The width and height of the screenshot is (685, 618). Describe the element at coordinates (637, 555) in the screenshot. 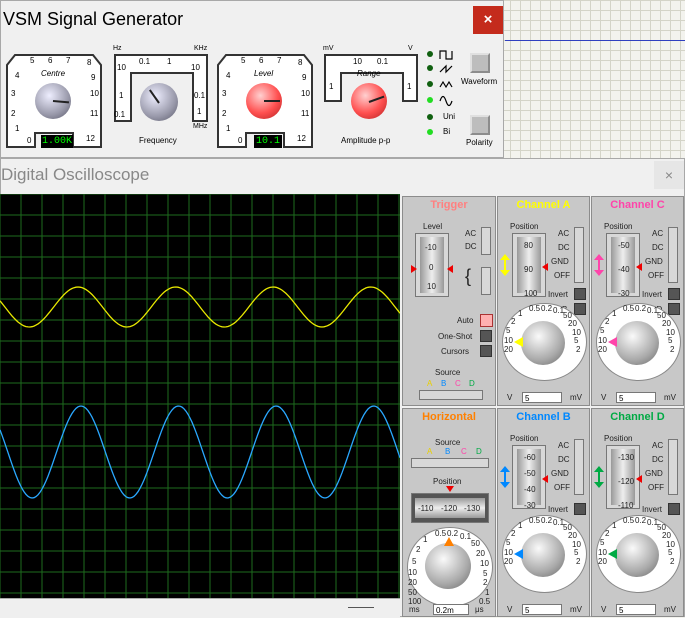

I see `channel-d-volts-knob` at that location.